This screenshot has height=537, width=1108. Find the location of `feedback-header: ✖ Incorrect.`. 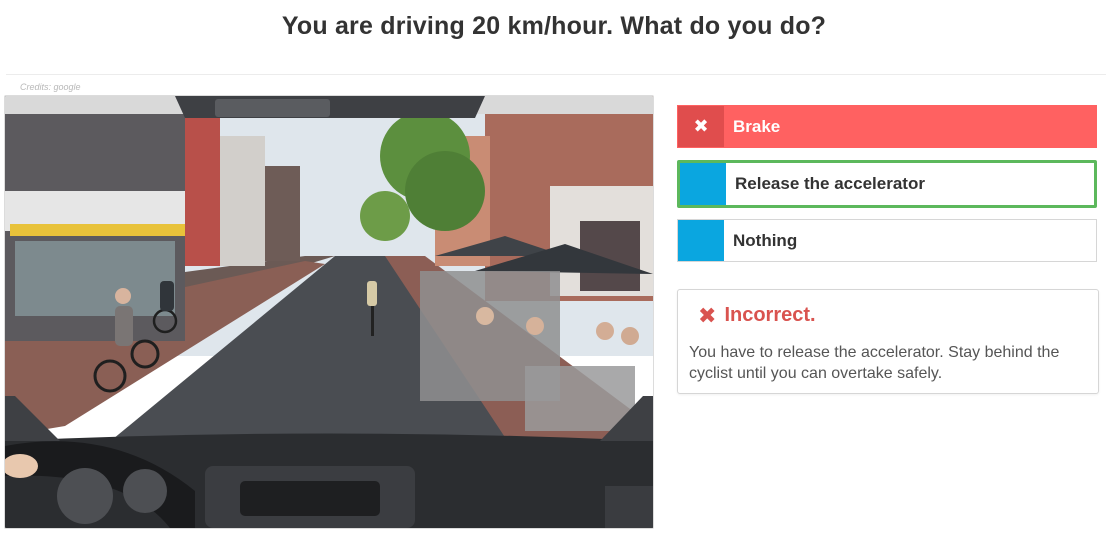

feedback-header: ✖ Incorrect. is located at coordinates (757, 315).